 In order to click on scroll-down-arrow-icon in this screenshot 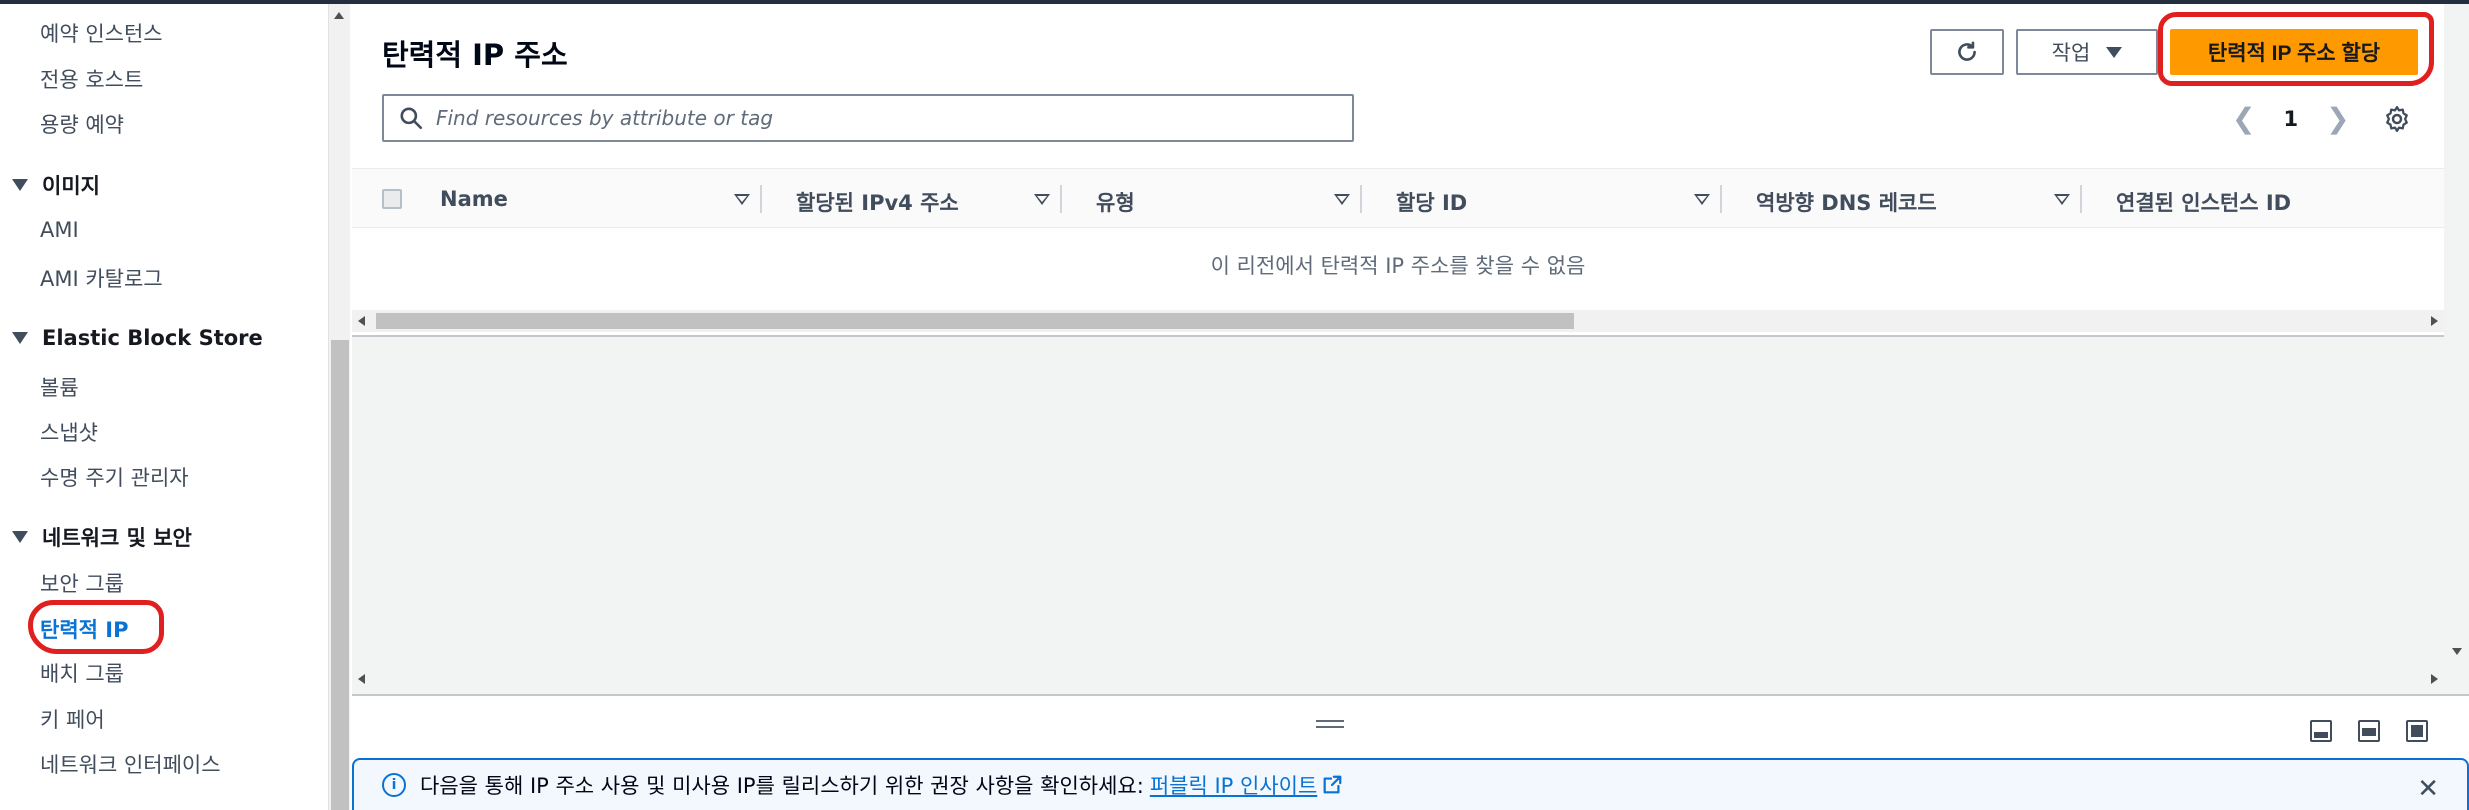, I will do `click(2457, 651)`.